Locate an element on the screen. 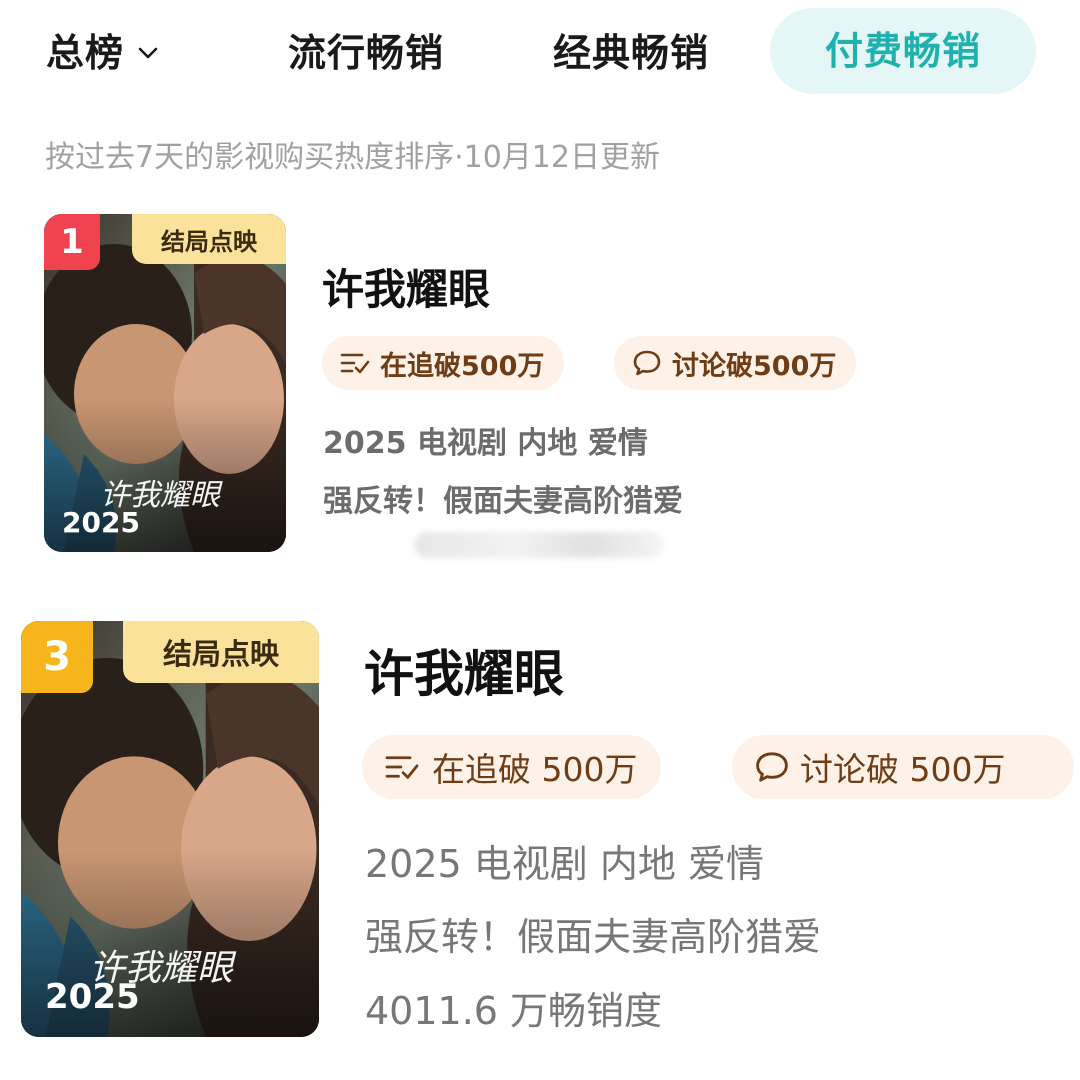 Image resolution: width=1080 pixels, height=1080 pixels. sales-score: 4011.6 万畅销度 is located at coordinates (514, 1011).